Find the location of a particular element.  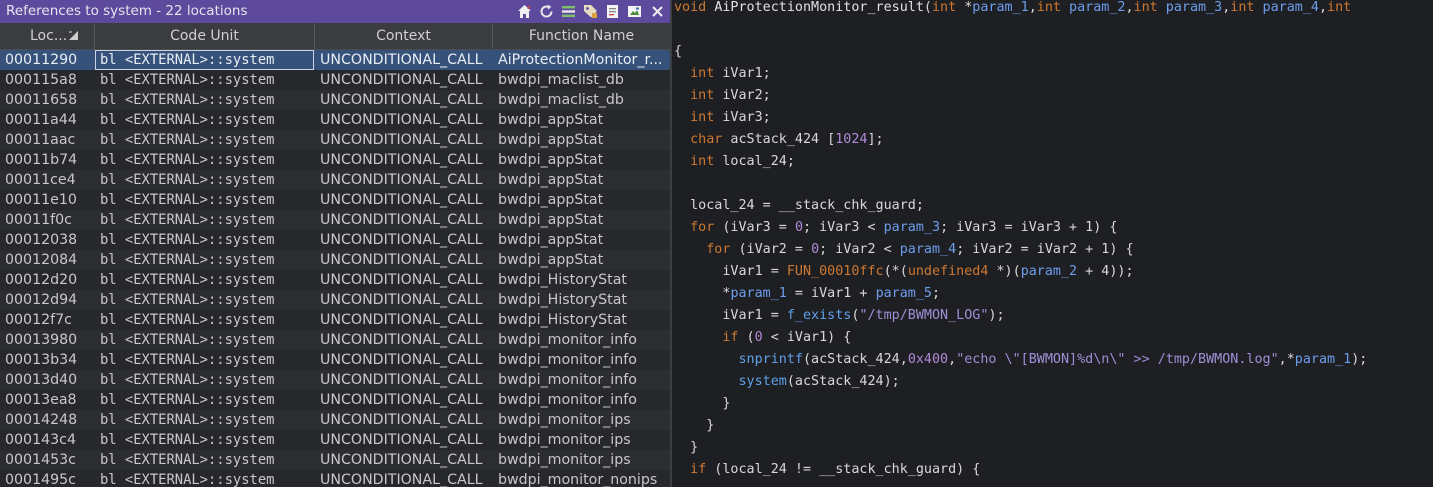

code-line: char acStack_424 [1024]; is located at coordinates (779, 140).